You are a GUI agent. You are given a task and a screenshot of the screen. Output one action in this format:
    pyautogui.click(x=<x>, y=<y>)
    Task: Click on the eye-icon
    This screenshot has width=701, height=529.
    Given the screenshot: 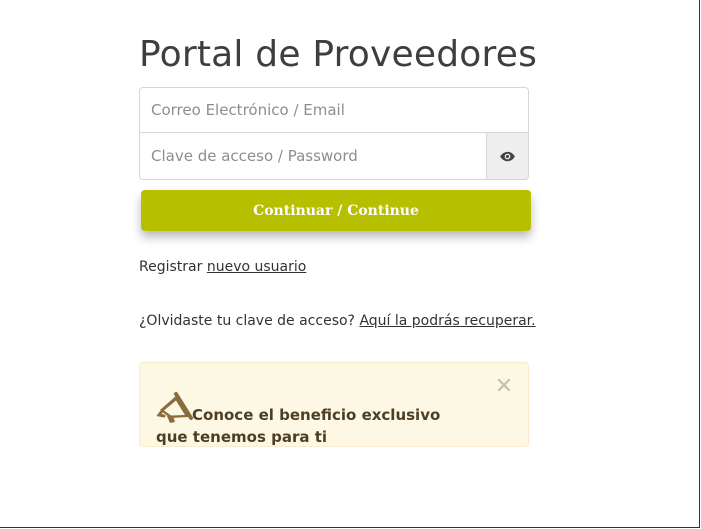 What is the action you would take?
    pyautogui.click(x=507, y=156)
    